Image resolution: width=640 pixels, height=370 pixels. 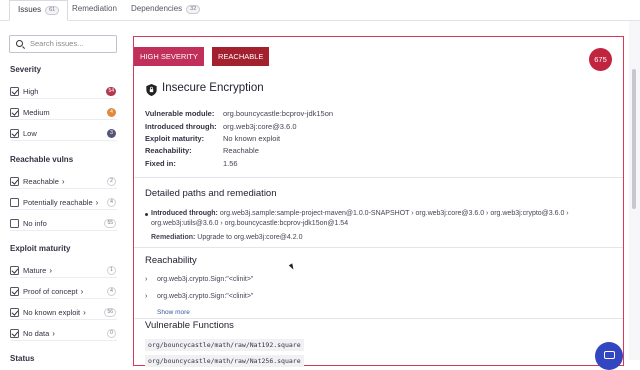 What do you see at coordinates (14, 91) in the screenshot?
I see `checkbox-high` at bounding box center [14, 91].